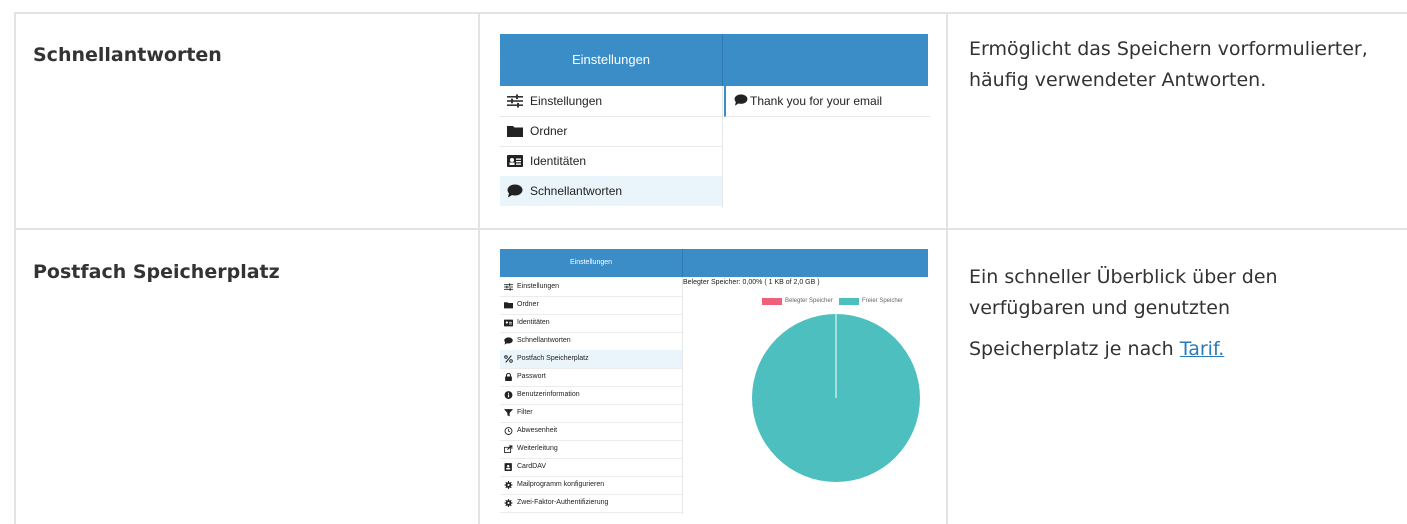 Image resolution: width=1407 pixels, height=524 pixels. What do you see at coordinates (836, 398) in the screenshot?
I see `storage-pie-chart` at bounding box center [836, 398].